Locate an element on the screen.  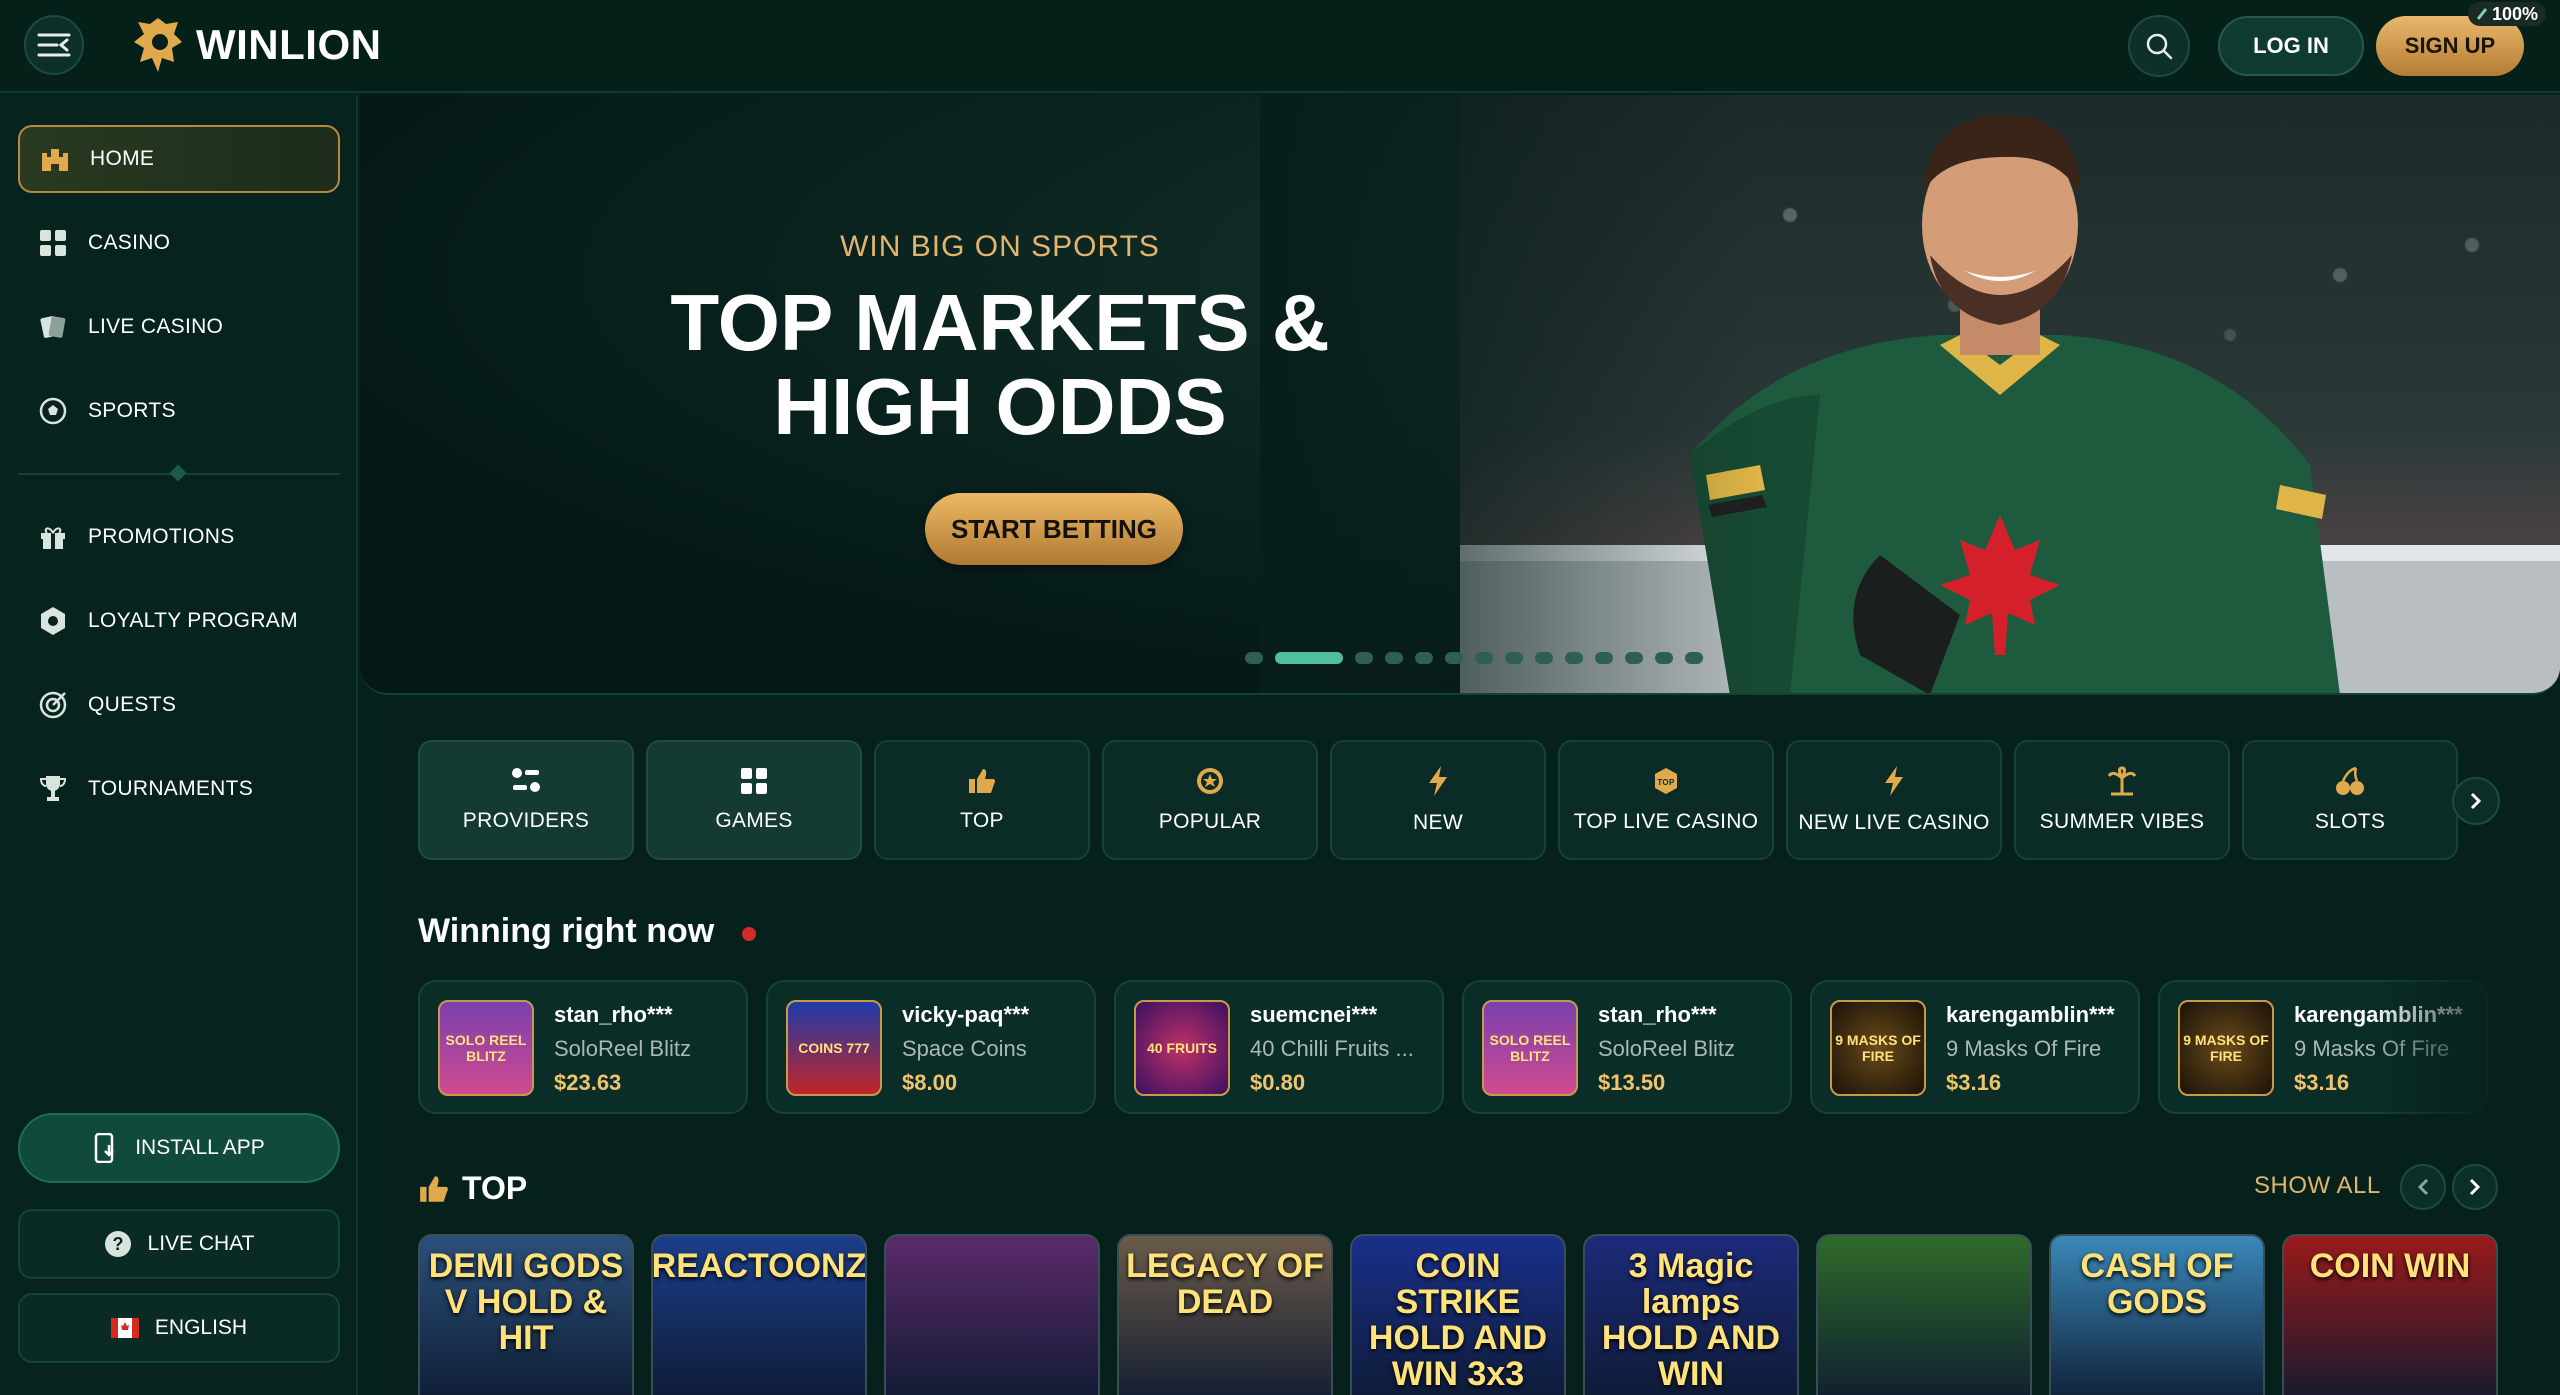
category-label: GAMES is located at coordinates (754, 820).